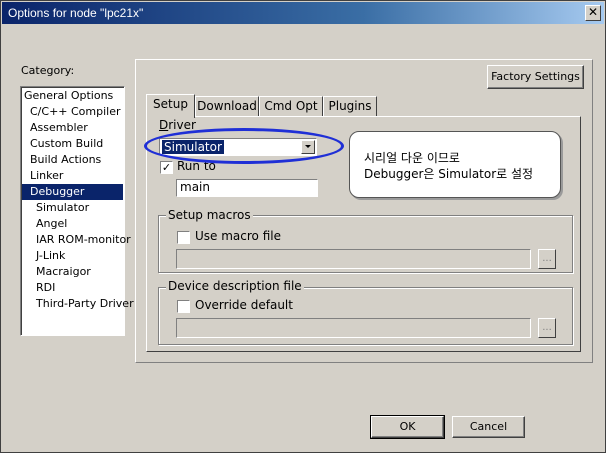 The image size is (606, 453). Describe the element at coordinates (291, 106) in the screenshot. I see `tab-cmd-opt: Cmd Opt` at that location.